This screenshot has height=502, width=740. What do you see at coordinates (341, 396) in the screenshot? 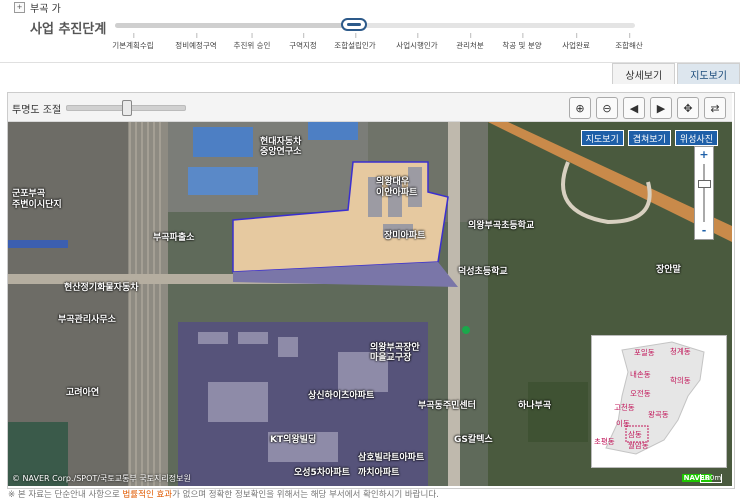
I see `map-label-sangsin: 상신하이츠아파트` at bounding box center [341, 396].